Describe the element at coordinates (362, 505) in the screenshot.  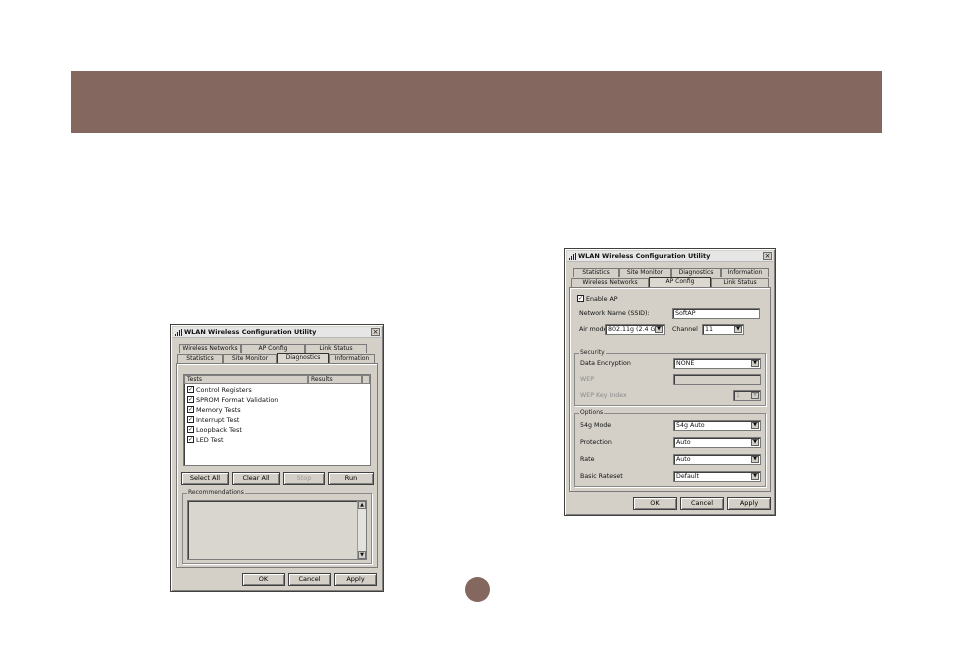
I see `scroll-up-icon: ▲` at that location.